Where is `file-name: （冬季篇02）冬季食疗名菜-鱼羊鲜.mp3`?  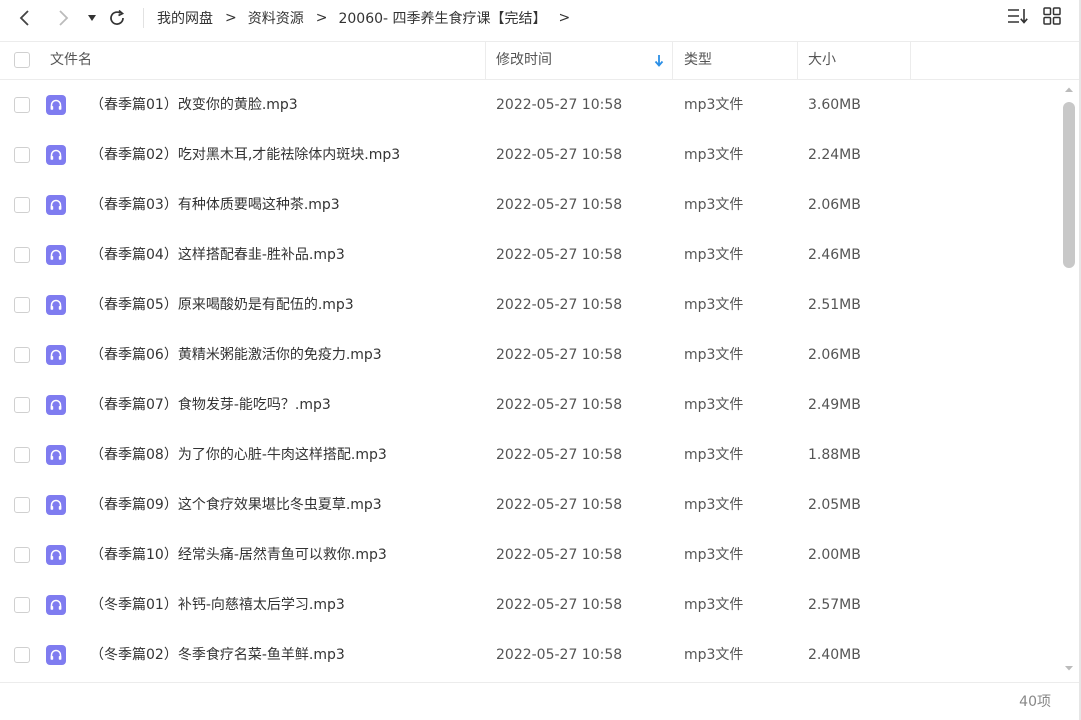
file-name: （冬季篇02）冬季食疗名菜-鱼羊鲜.mp3 is located at coordinates (217, 655).